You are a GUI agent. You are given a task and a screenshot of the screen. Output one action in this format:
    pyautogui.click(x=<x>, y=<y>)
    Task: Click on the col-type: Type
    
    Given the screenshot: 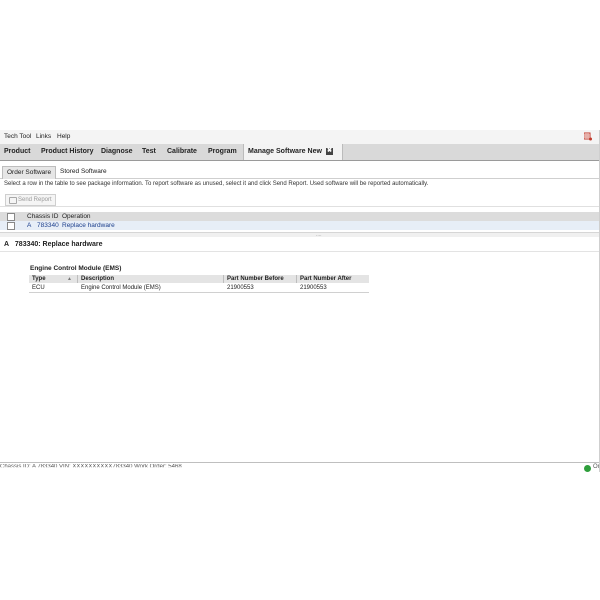 What is the action you would take?
    pyautogui.click(x=39, y=279)
    